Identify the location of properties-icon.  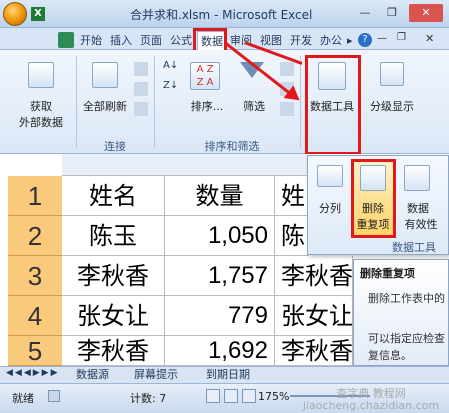
(141, 89).